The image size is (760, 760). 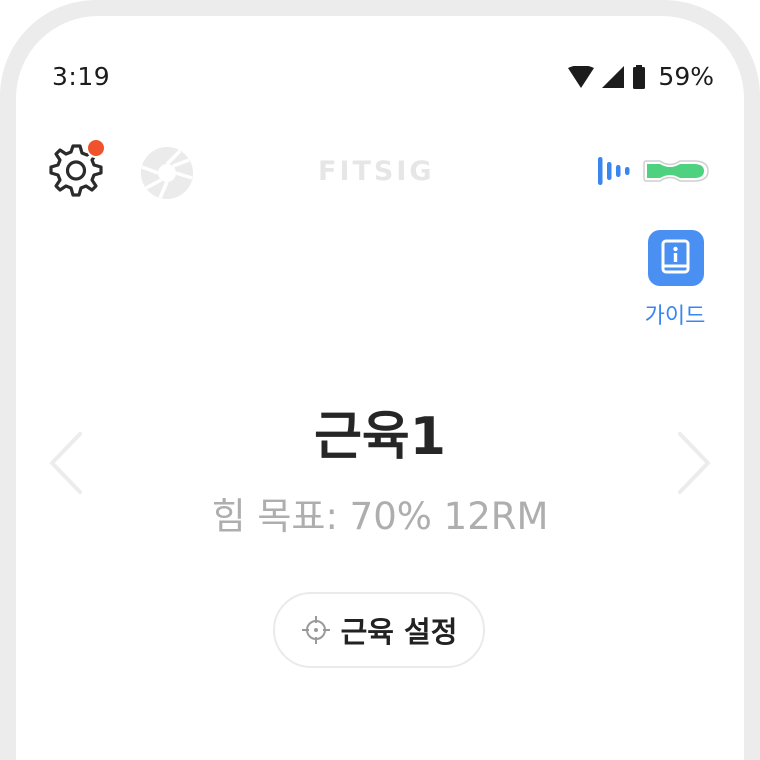 I want to click on battery-icon, so click(x=639, y=76).